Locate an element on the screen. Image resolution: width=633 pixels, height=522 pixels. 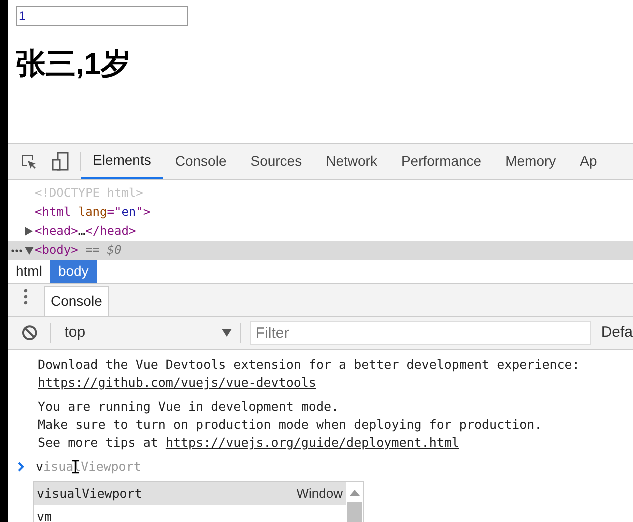
page-heading: 张三,1岁 is located at coordinates (74, 65).